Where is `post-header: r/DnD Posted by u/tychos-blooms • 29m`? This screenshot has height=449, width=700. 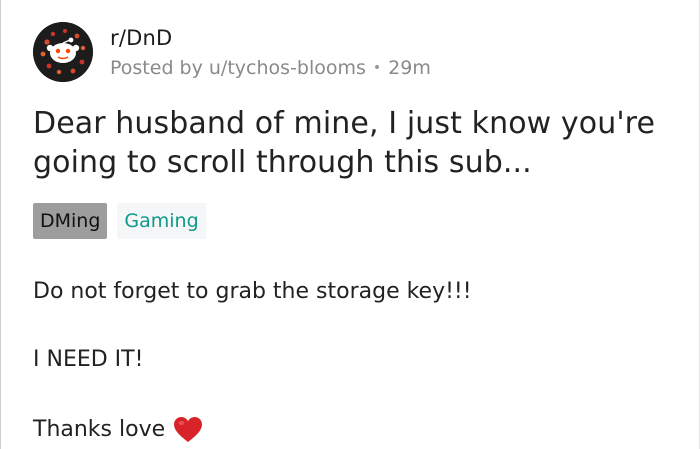
post-header: r/DnD Posted by u/tychos-blooms • 29m is located at coordinates (232, 52).